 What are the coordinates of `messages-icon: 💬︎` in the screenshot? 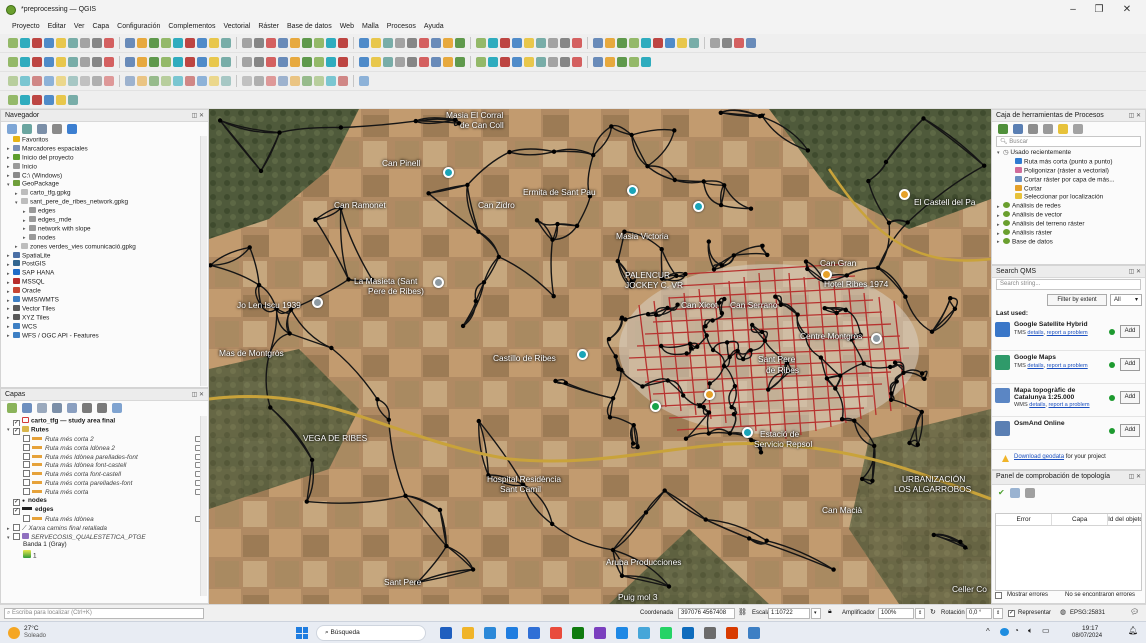 It's located at (1134, 612).